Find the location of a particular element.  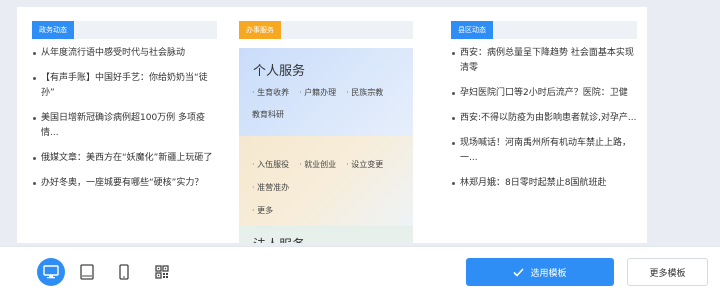

extra-services-card: 入伍服役就业创业设立变更准营准办更多 is located at coordinates (326, 181).